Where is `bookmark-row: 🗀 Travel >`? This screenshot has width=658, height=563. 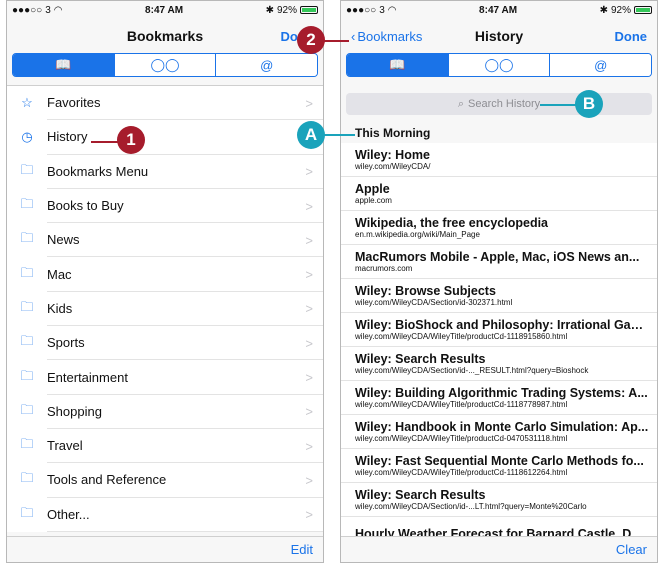
bookmark-row: 🗀 Travel > is located at coordinates (165, 446).